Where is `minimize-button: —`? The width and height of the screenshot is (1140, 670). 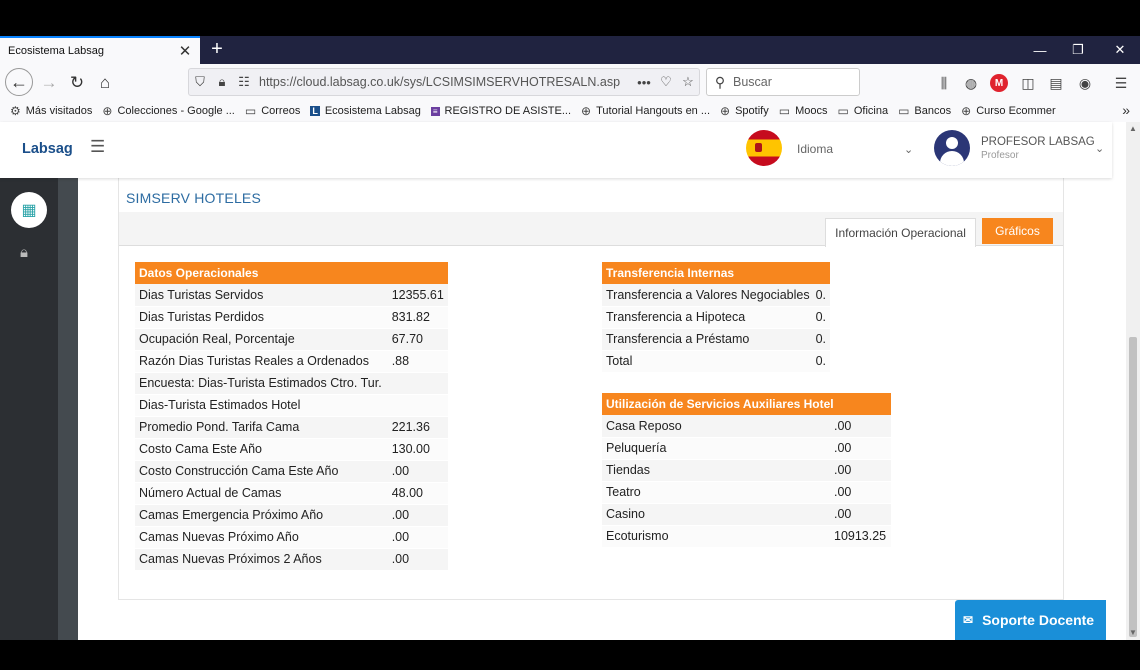 minimize-button: — is located at coordinates (1040, 50).